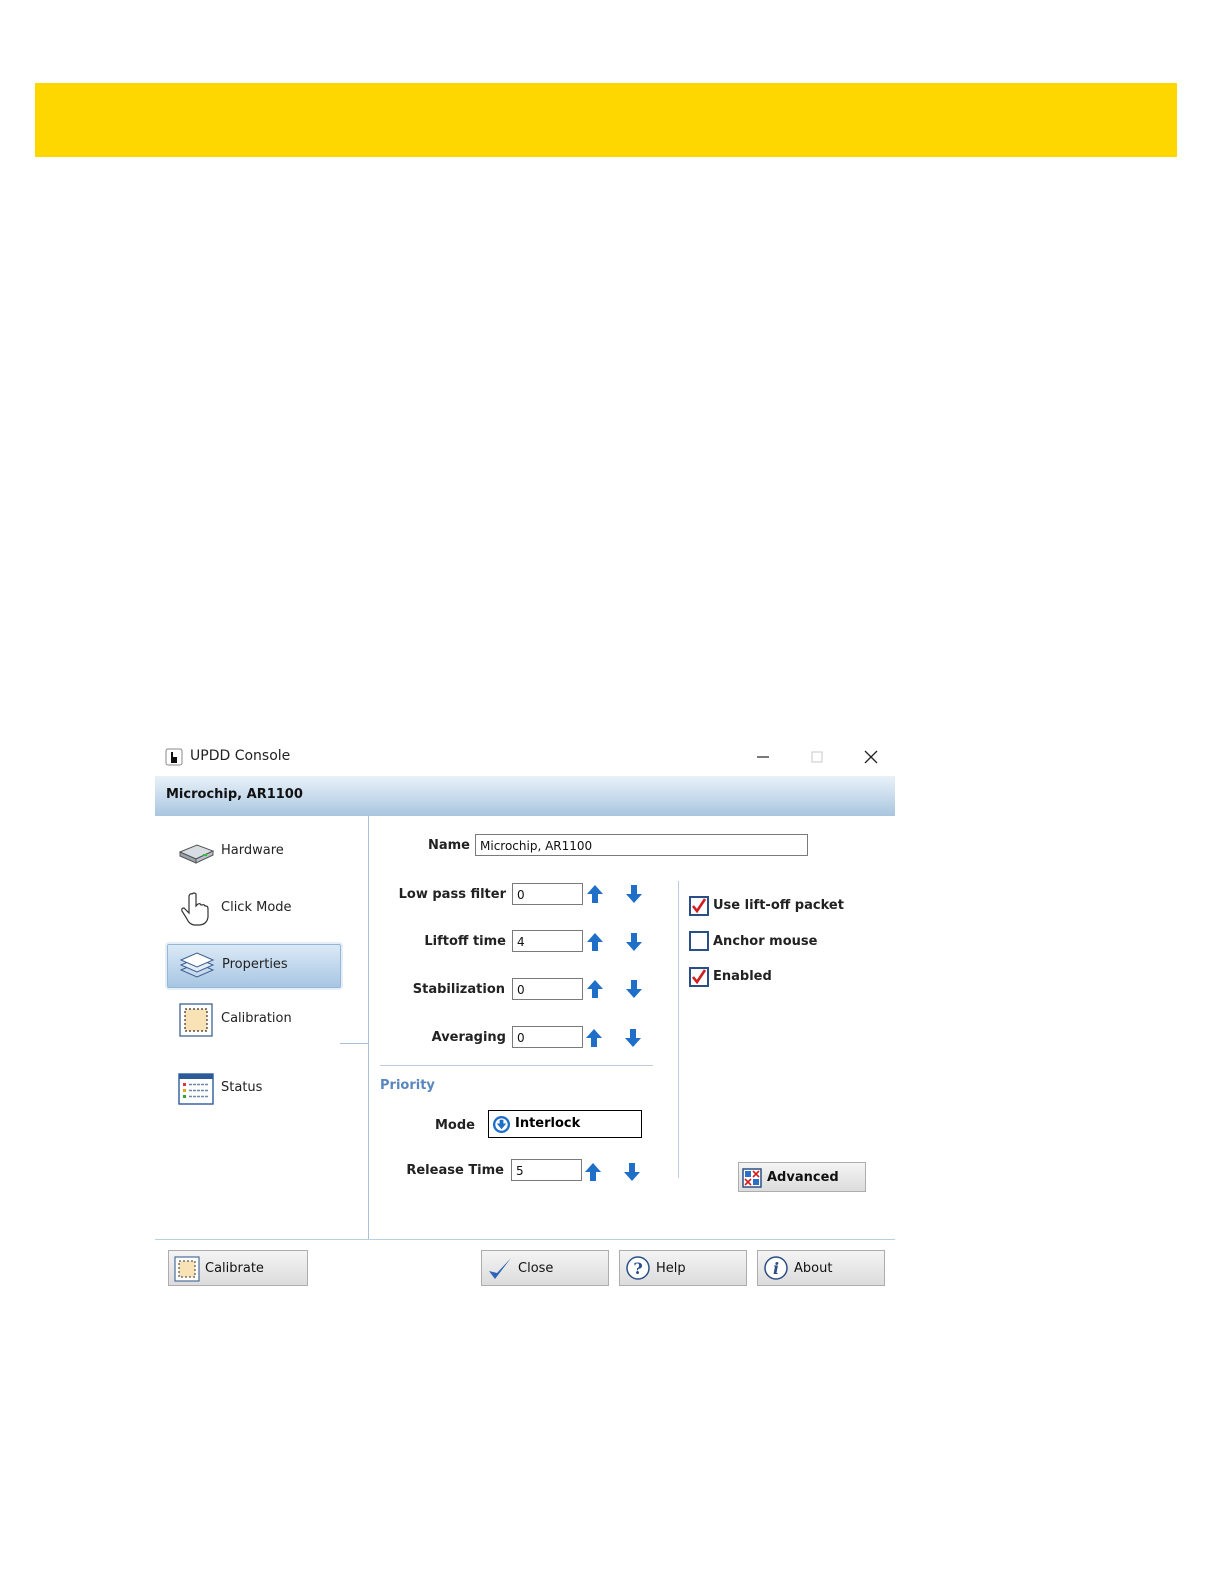 Image resolution: width=1224 pixels, height=1584 pixels. I want to click on sidebar-item-status: Status, so click(253, 1089).